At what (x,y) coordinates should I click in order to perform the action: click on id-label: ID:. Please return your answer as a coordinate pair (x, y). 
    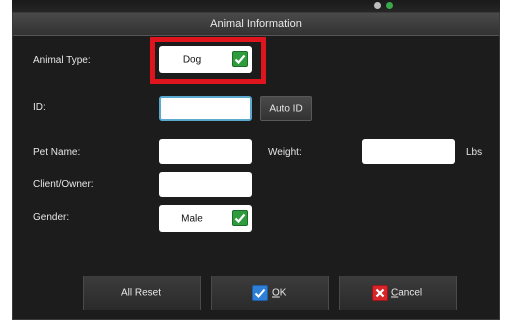
    Looking at the image, I should click on (39, 107).